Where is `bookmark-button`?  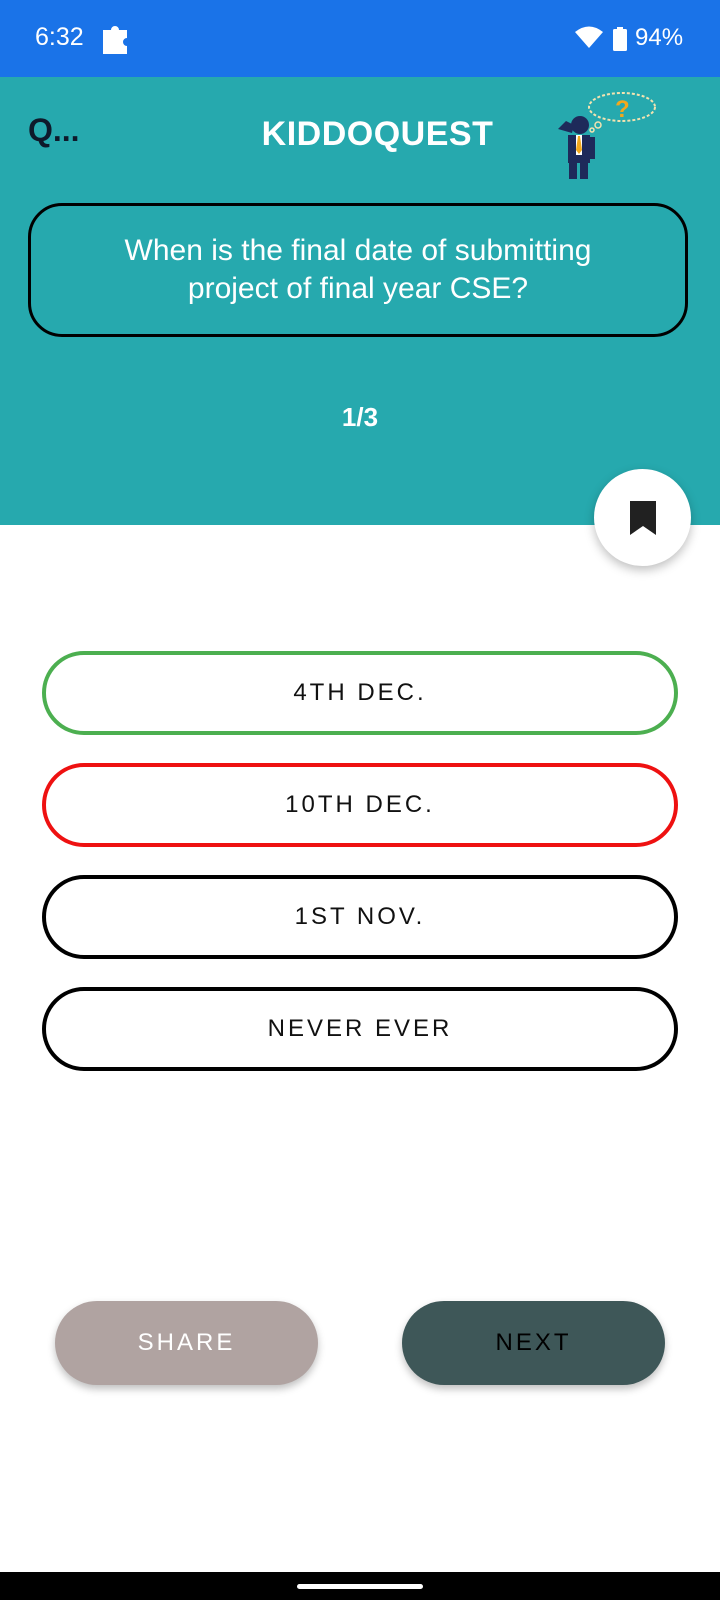
bookmark-button is located at coordinates (642, 517).